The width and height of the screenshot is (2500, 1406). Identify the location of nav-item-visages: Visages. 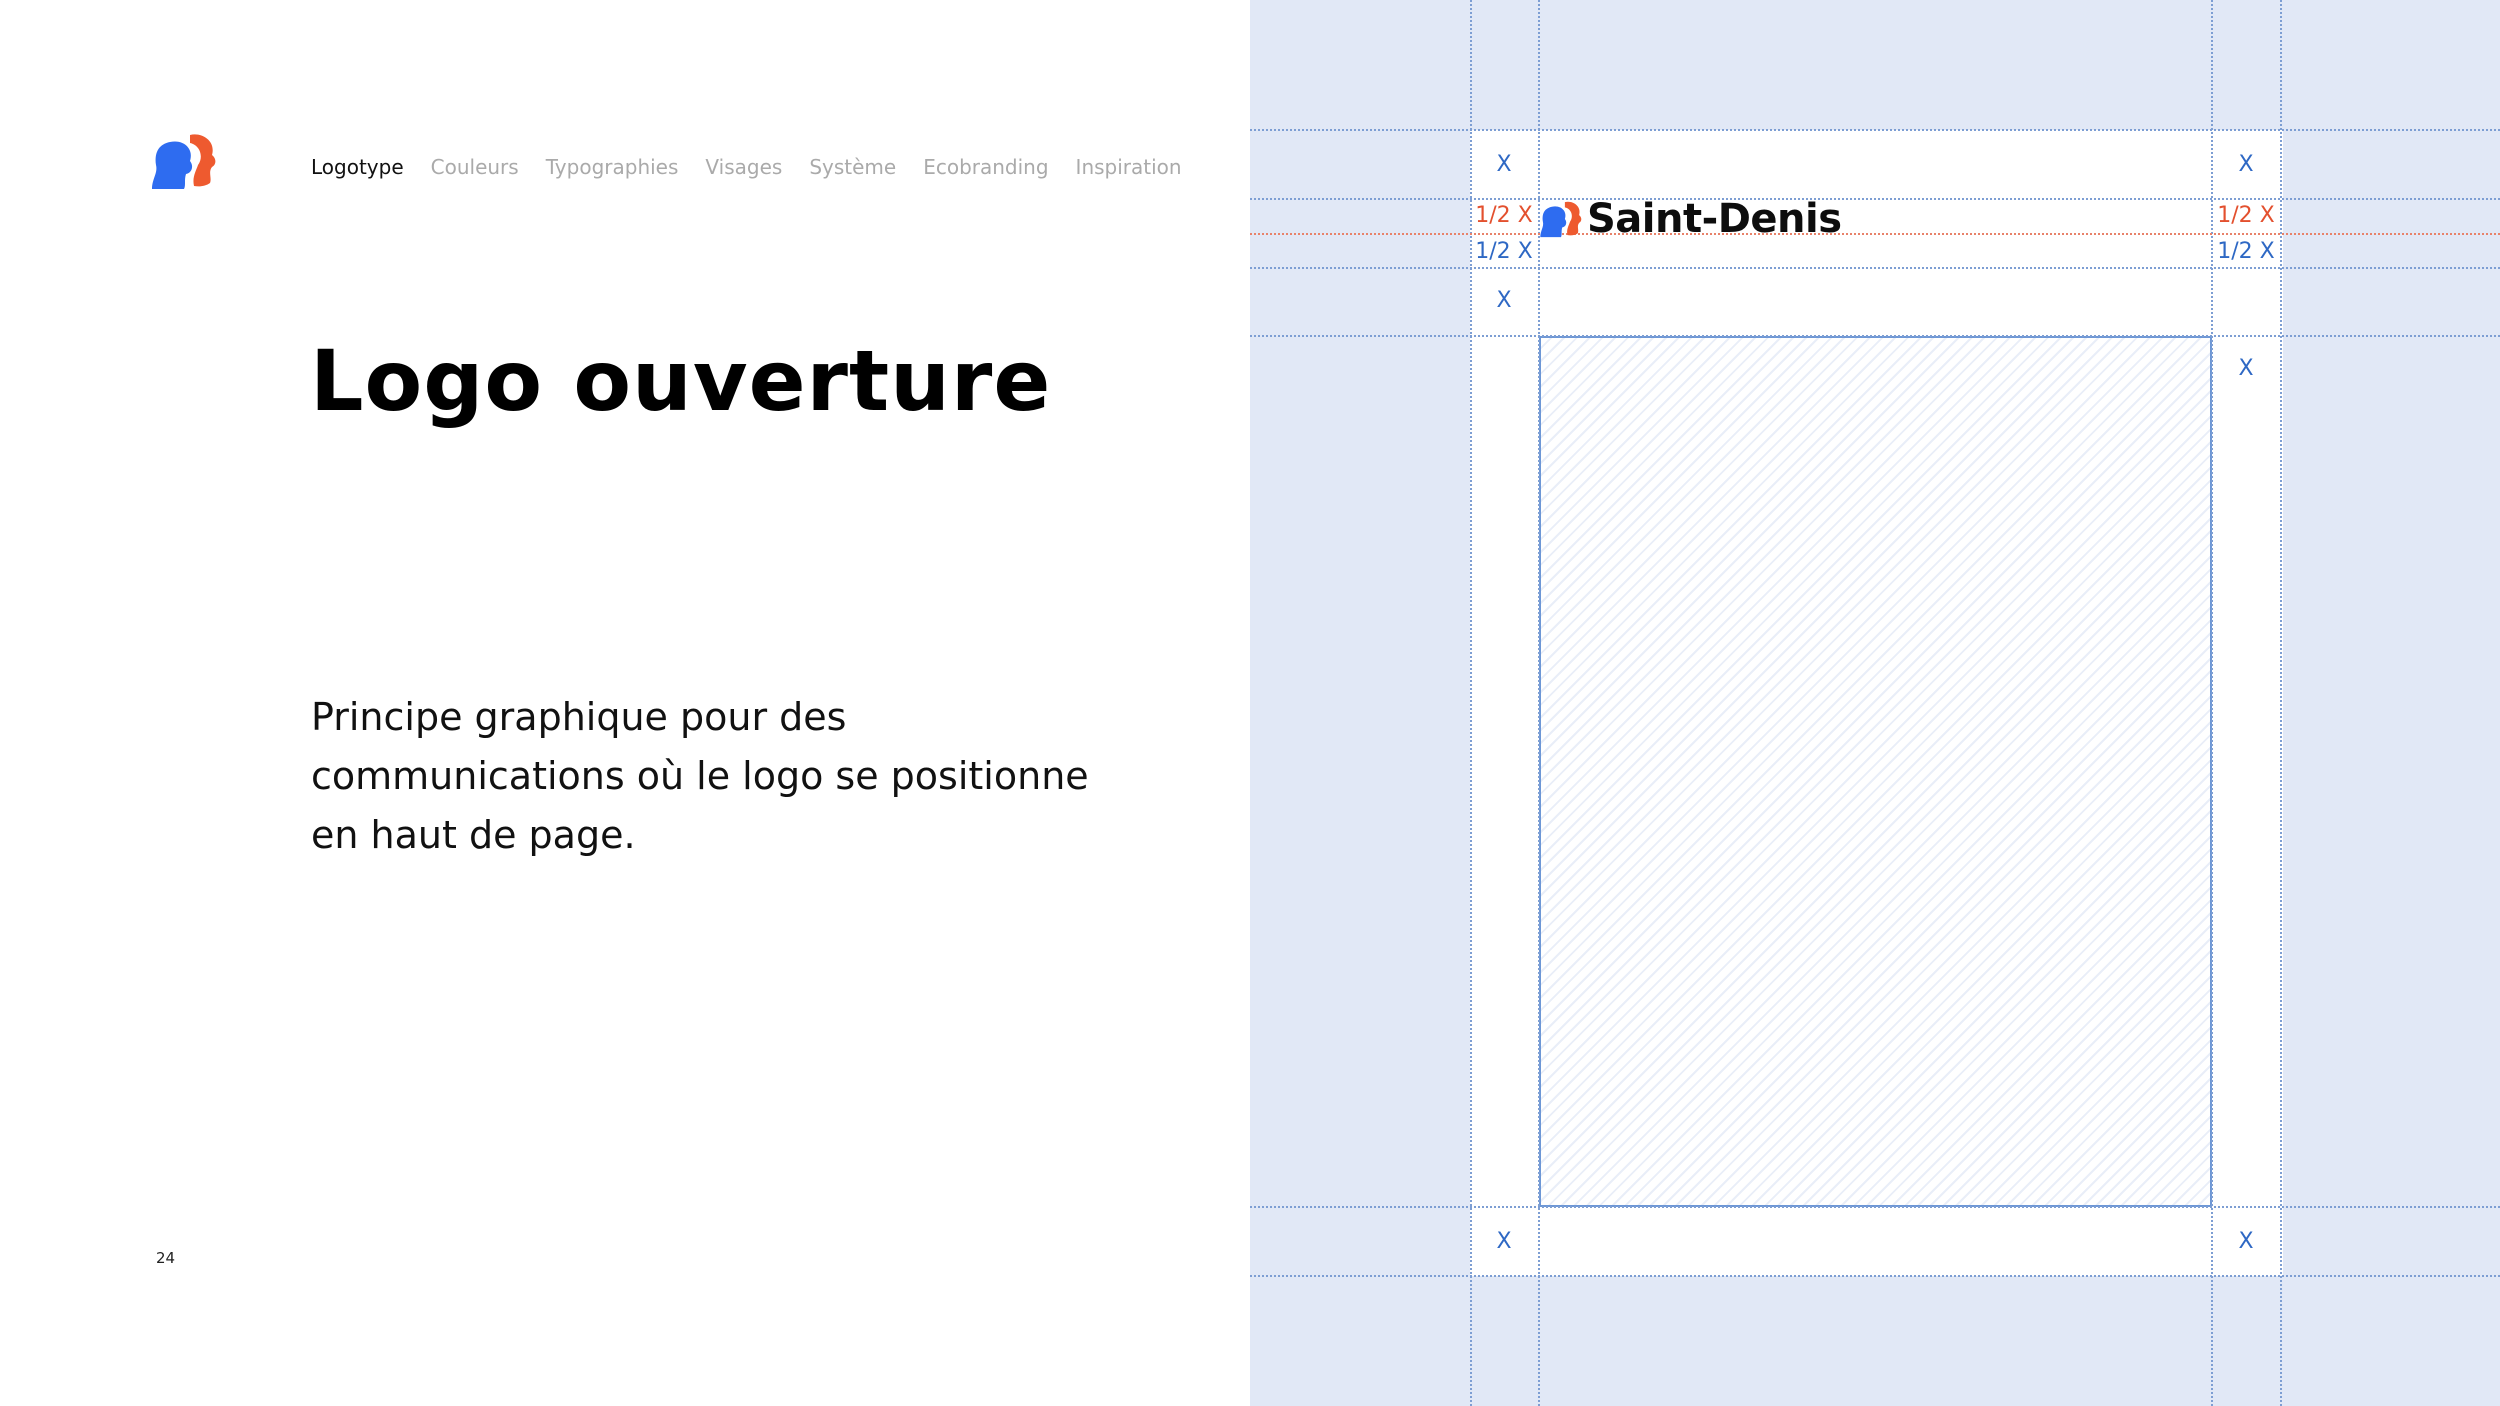
(743, 167).